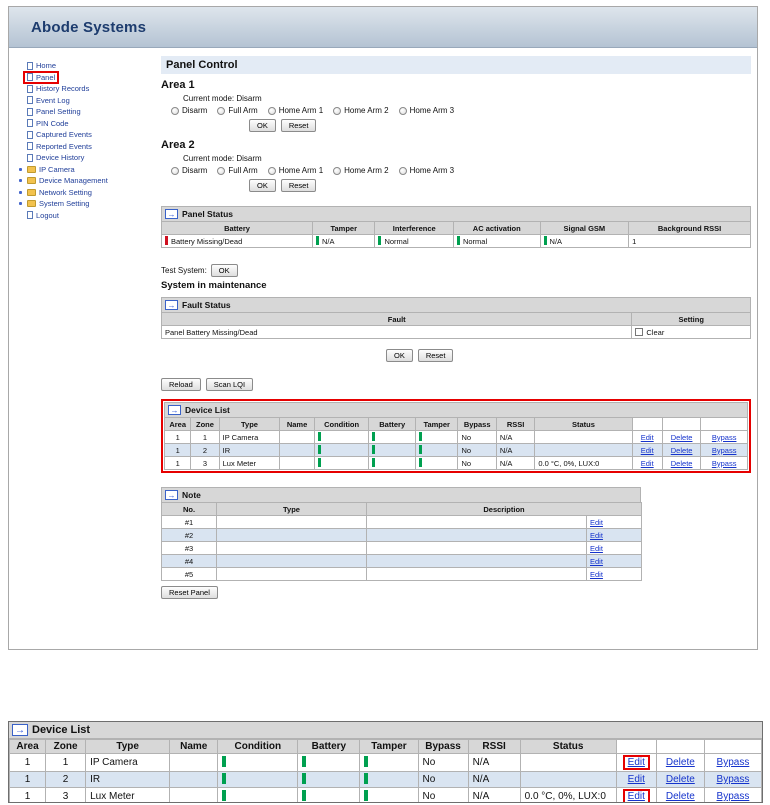  What do you see at coordinates (224, 761) in the screenshot?
I see `condition-status-bar` at bounding box center [224, 761].